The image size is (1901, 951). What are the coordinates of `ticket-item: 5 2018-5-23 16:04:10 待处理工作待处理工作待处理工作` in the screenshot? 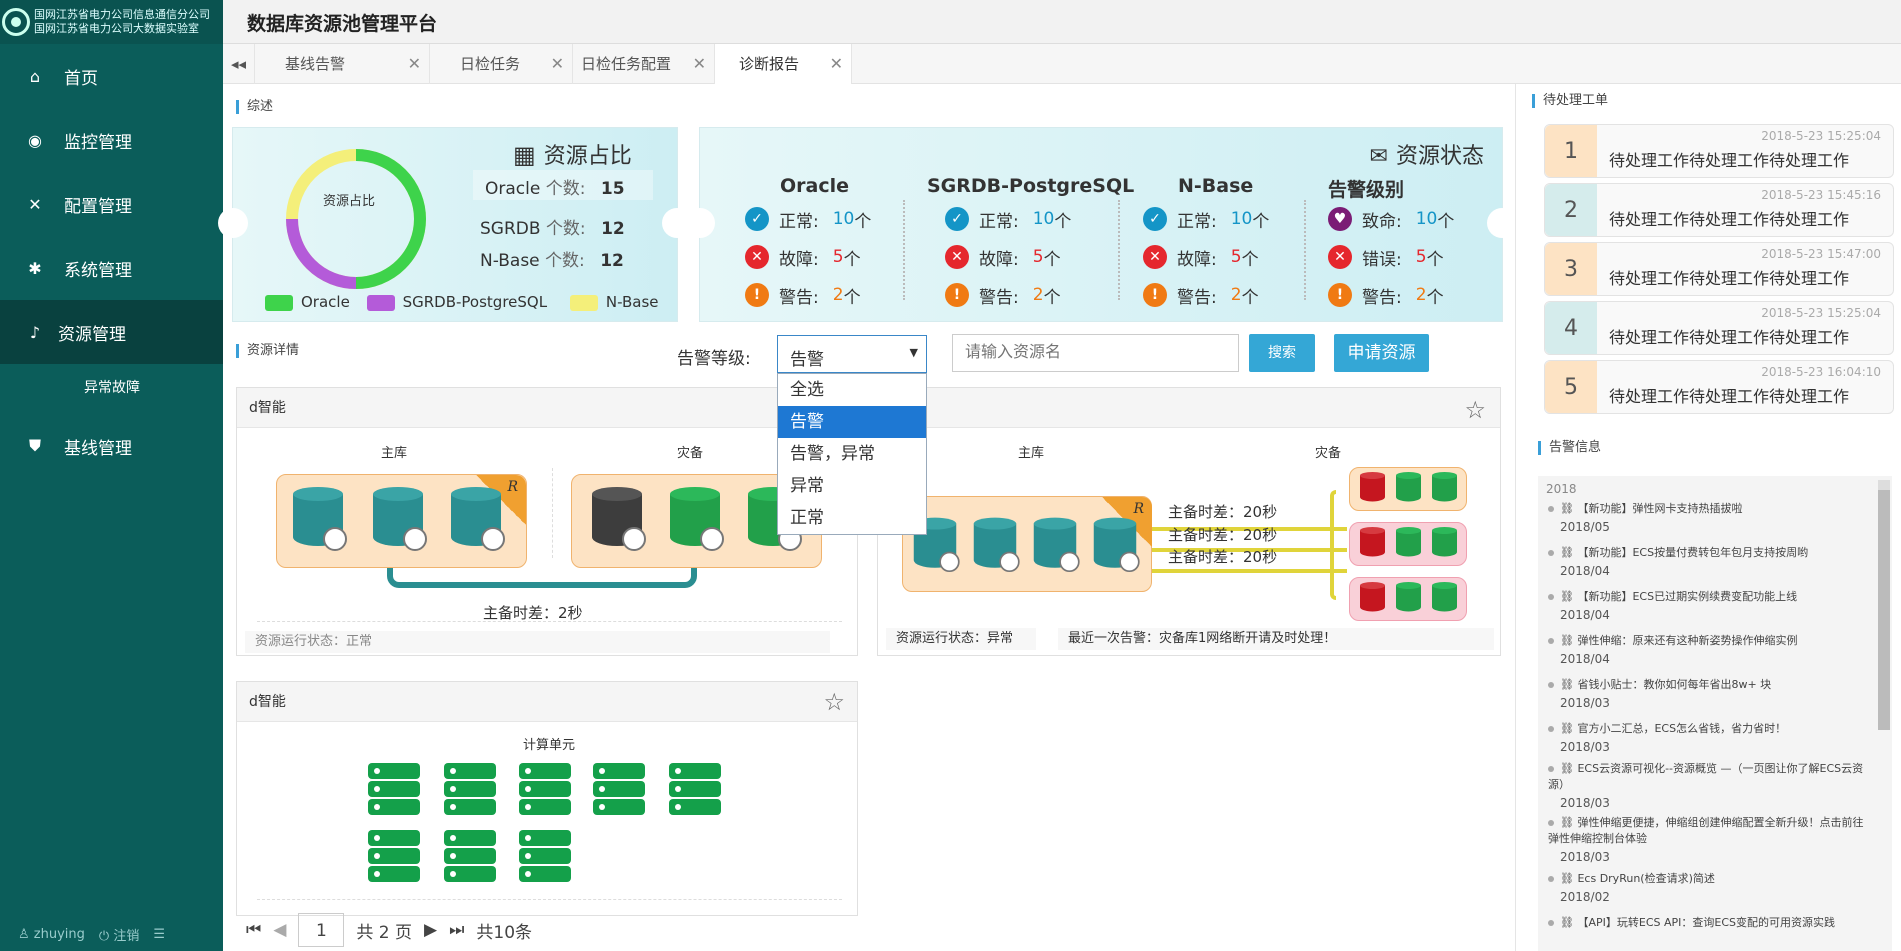 It's located at (1719, 387).